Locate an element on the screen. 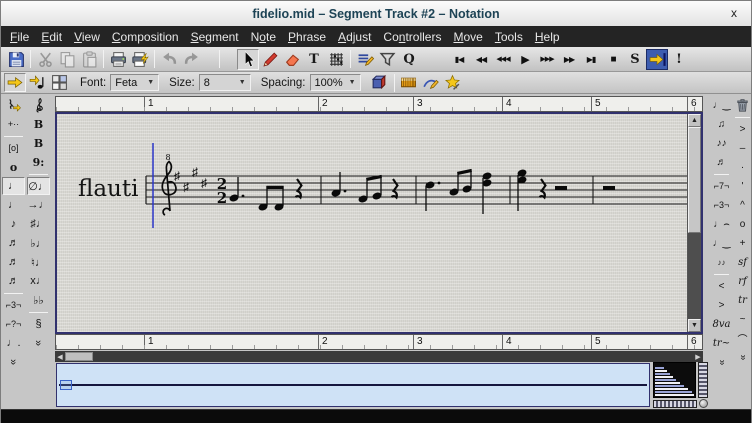 The image size is (752, 423). menu-controllers: Controllers is located at coordinates (412, 37).